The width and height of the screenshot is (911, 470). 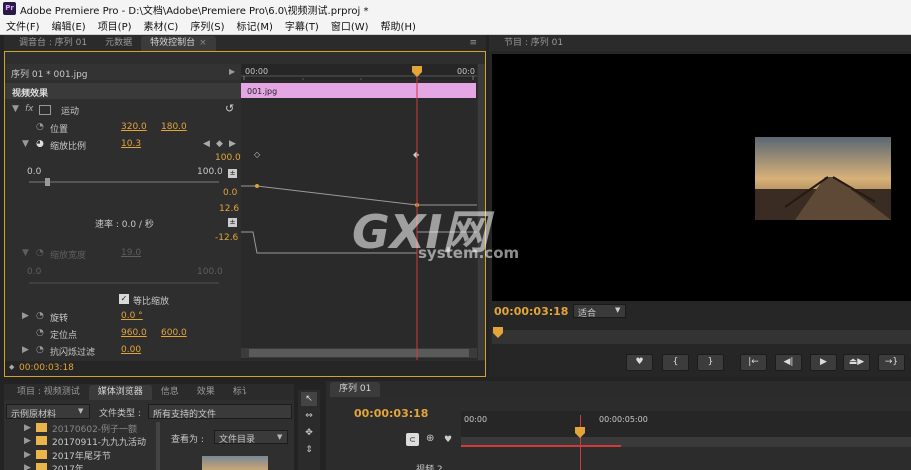 I want to click on stopwatch-icon: ◕, so click(x=40, y=144).